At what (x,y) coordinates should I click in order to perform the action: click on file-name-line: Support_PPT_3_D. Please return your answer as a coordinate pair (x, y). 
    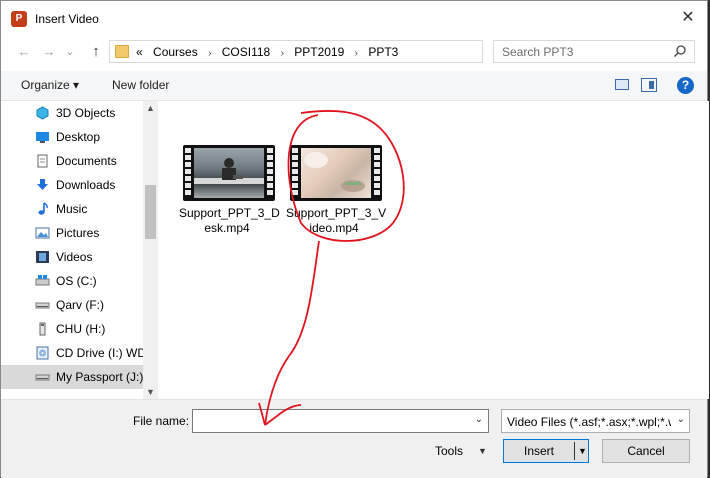
    Looking at the image, I should click on (229, 213).